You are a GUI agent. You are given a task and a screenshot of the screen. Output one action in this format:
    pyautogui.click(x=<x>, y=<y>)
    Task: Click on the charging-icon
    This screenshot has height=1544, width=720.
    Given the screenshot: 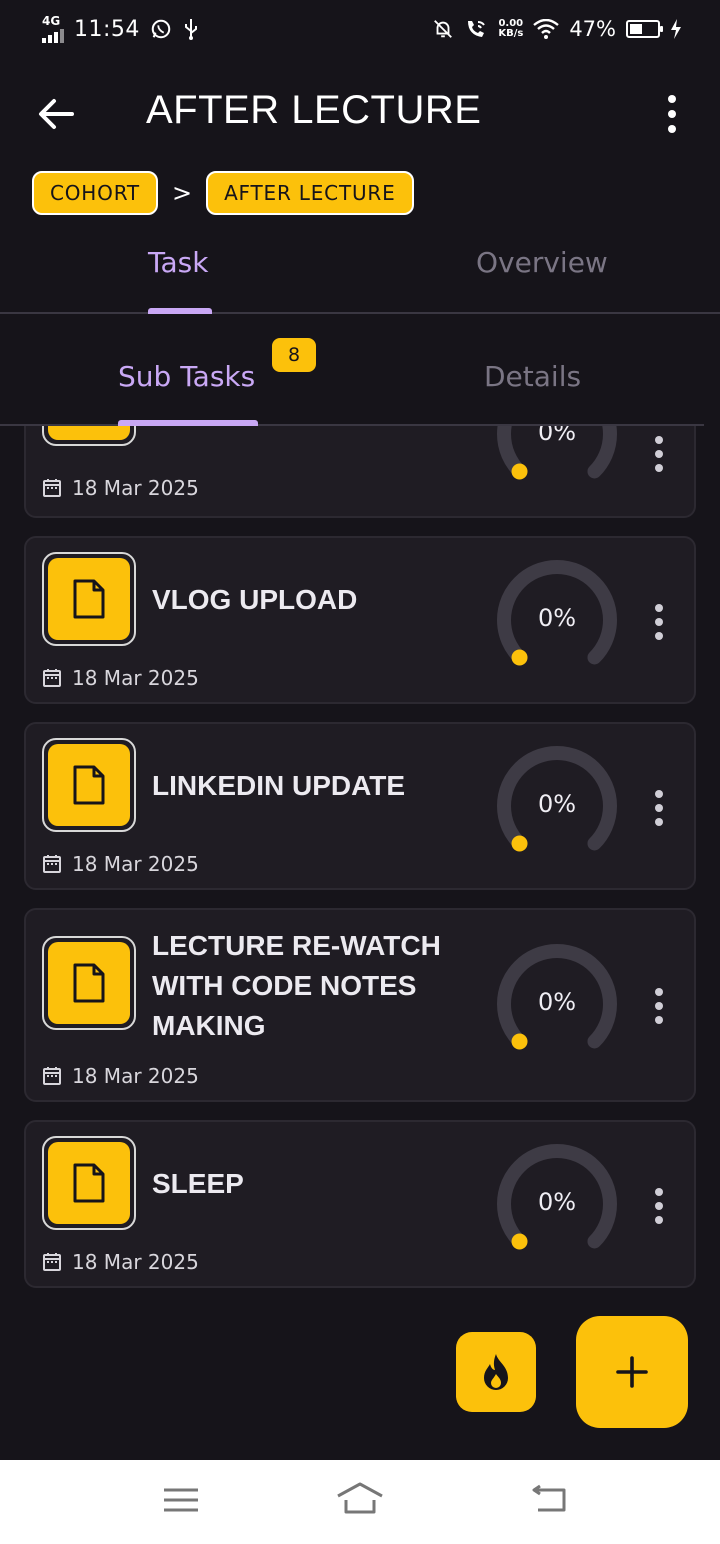 What is the action you would take?
    pyautogui.click(x=676, y=29)
    